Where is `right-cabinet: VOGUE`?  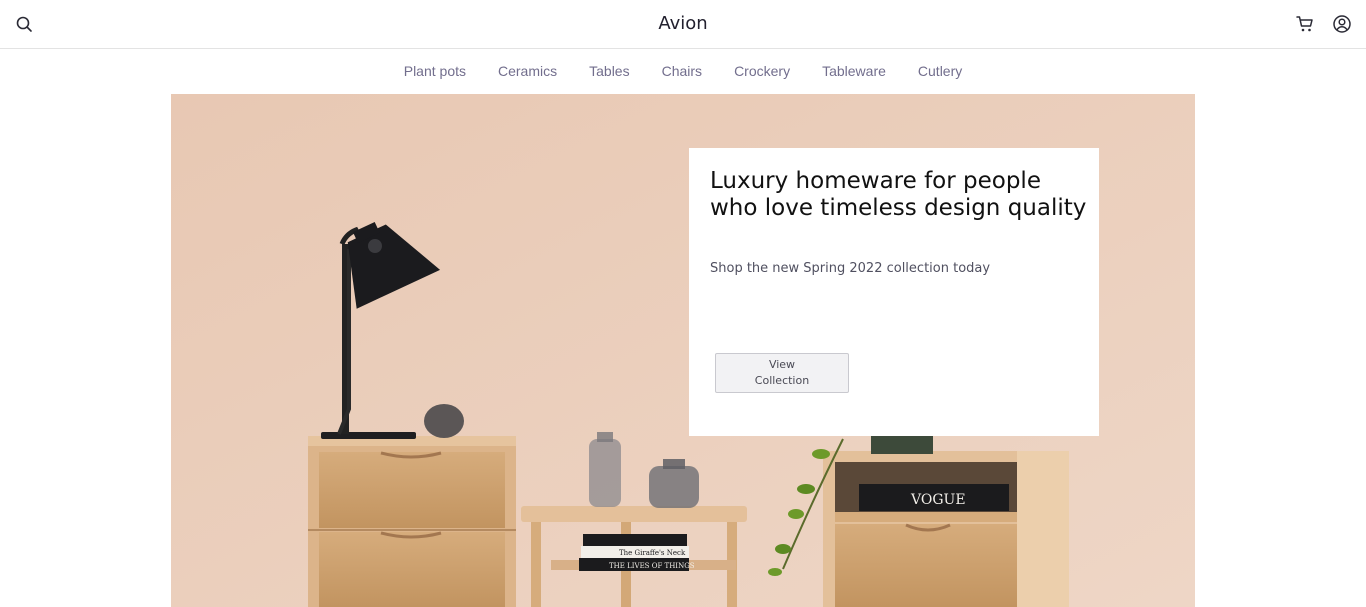 right-cabinet: VOGUE is located at coordinates (946, 529).